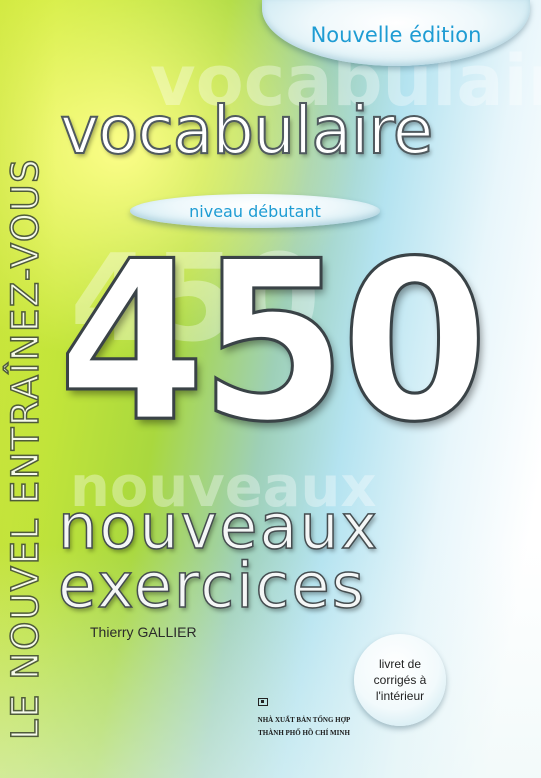 The height and width of the screenshot is (778, 541). Describe the element at coordinates (25, 449) in the screenshot. I see `series-name: LE NOUVEL ENTRAÎNEZ-VOUS` at that location.